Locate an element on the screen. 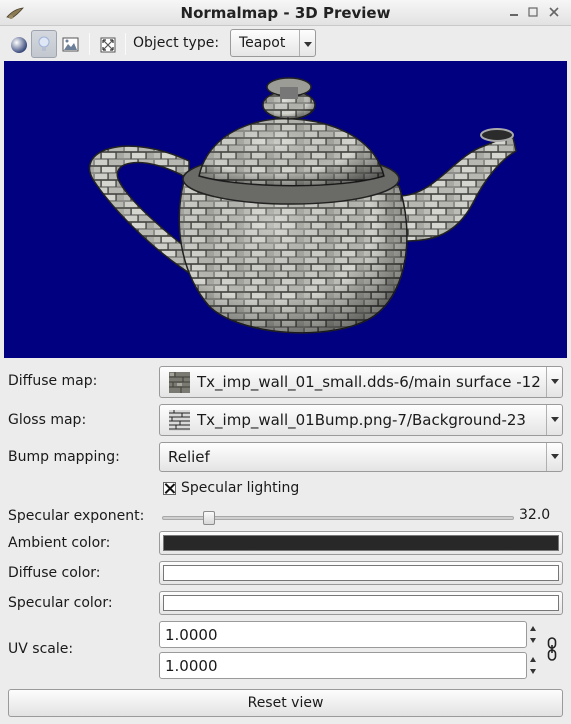 The width and height of the screenshot is (571, 724). ambient-color-button is located at coordinates (361, 543).